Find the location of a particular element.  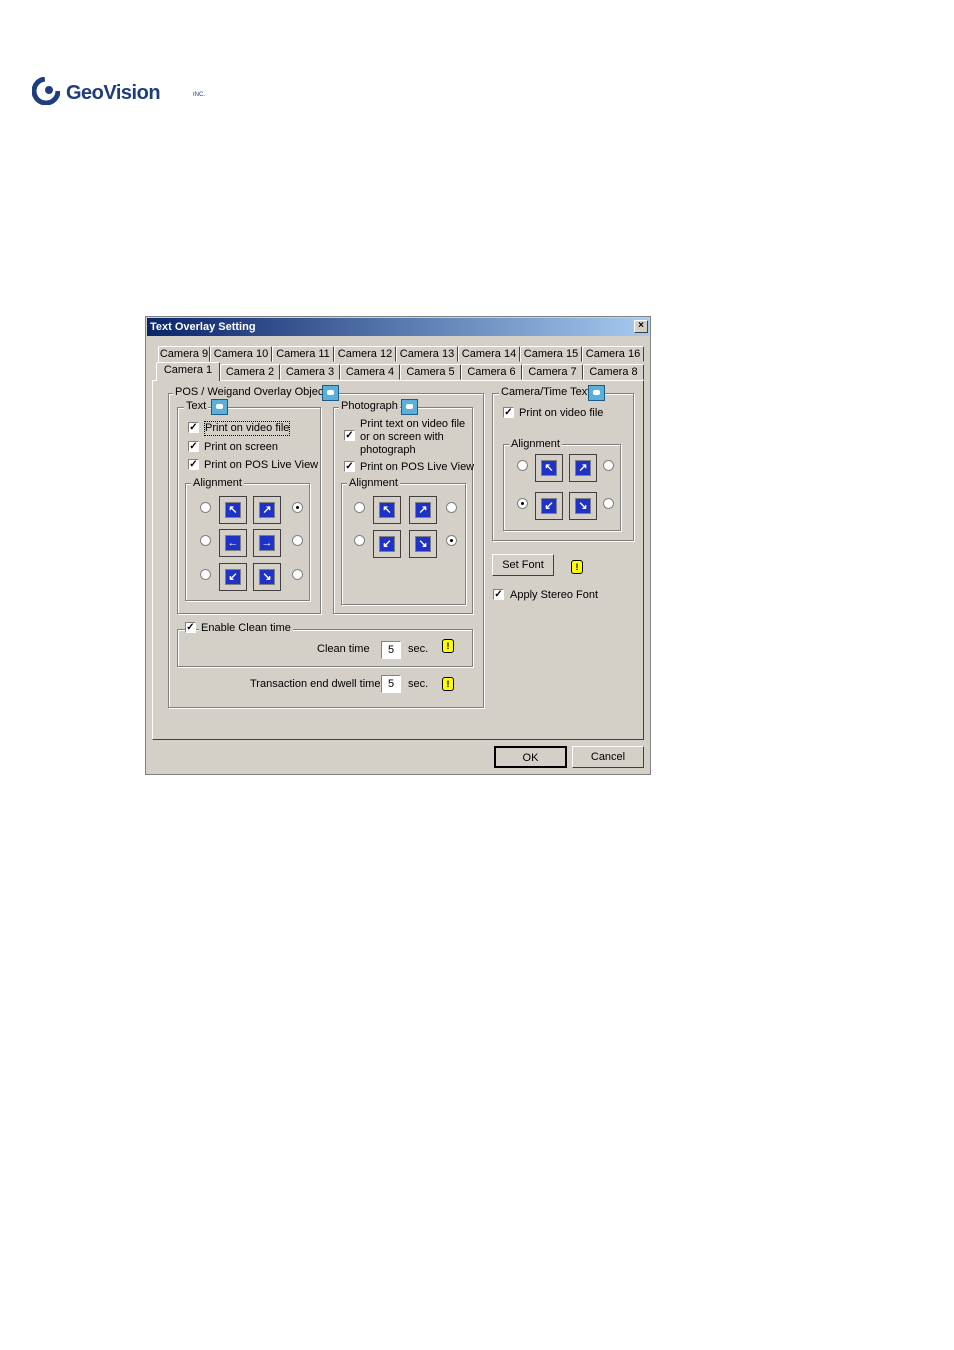

camera-align-top-left-button: ↖ is located at coordinates (549, 468).